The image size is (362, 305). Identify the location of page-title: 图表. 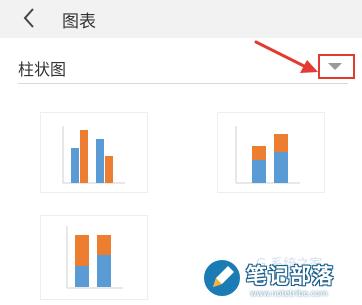
(79, 22).